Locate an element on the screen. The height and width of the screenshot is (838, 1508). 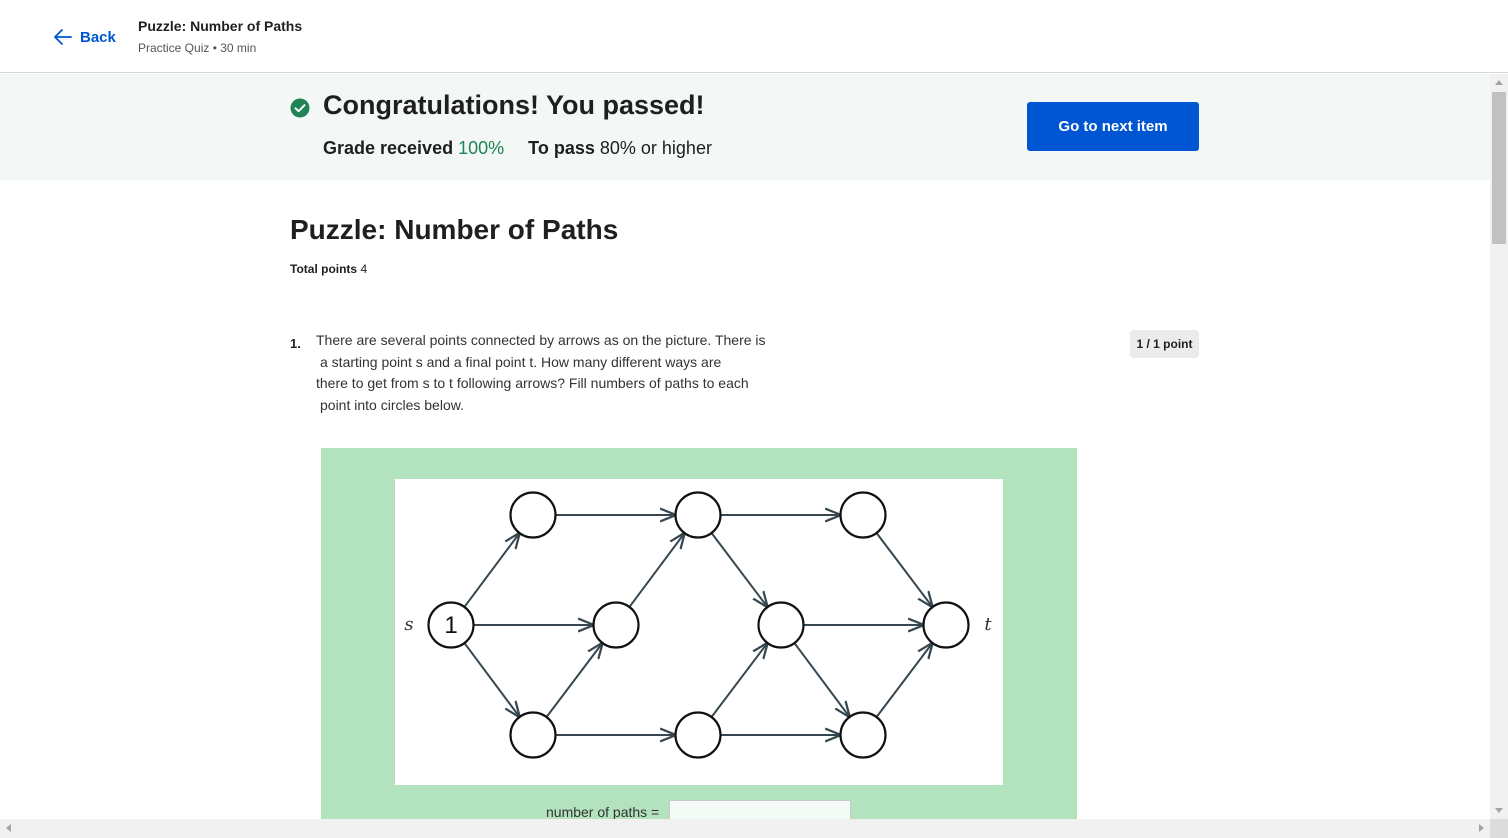
horizontal-scrollbar is located at coordinates (745, 828).